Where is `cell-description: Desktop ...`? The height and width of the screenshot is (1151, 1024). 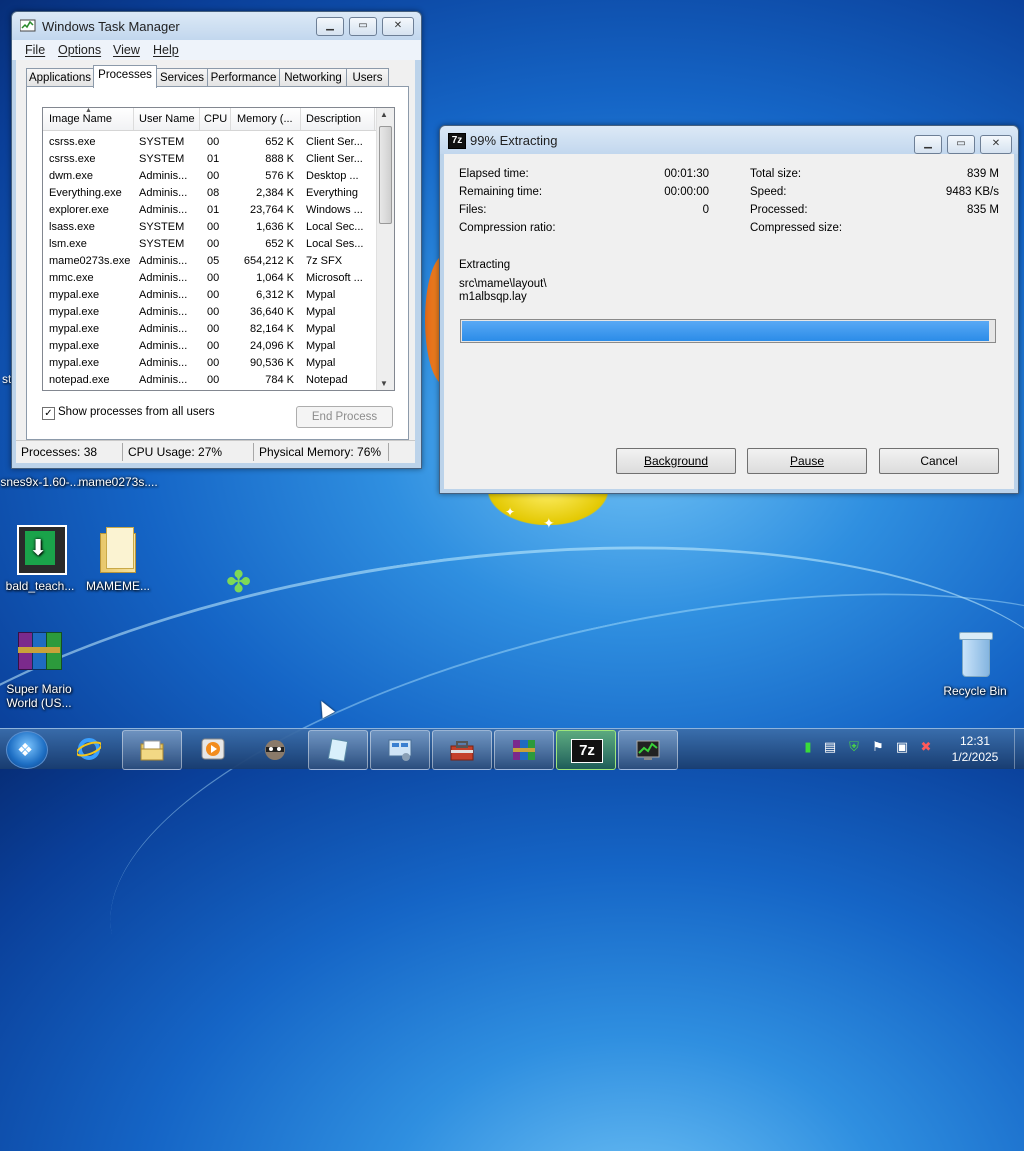
cell-description: Desktop ... is located at coordinates (332, 176).